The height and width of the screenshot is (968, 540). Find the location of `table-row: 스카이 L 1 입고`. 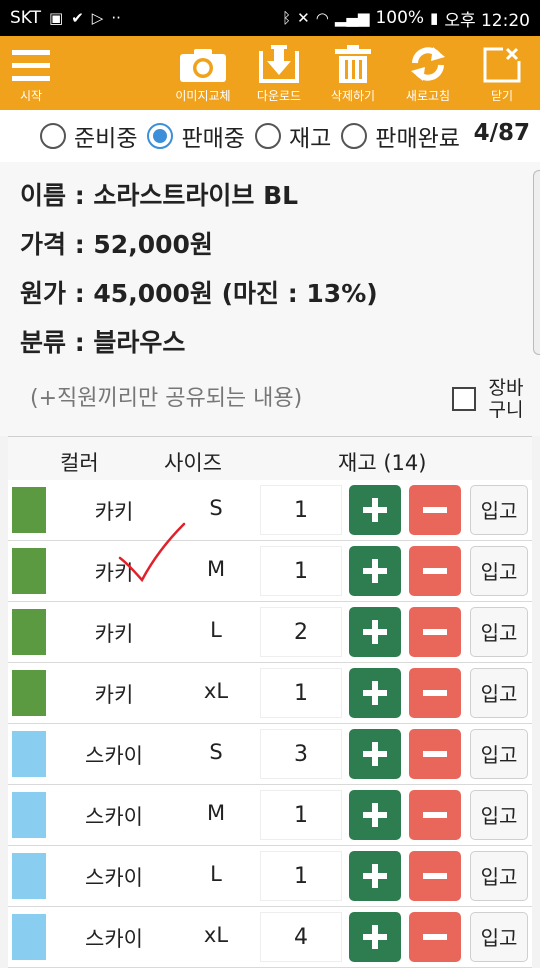

table-row: 스카이 L 1 입고 is located at coordinates (270, 876).